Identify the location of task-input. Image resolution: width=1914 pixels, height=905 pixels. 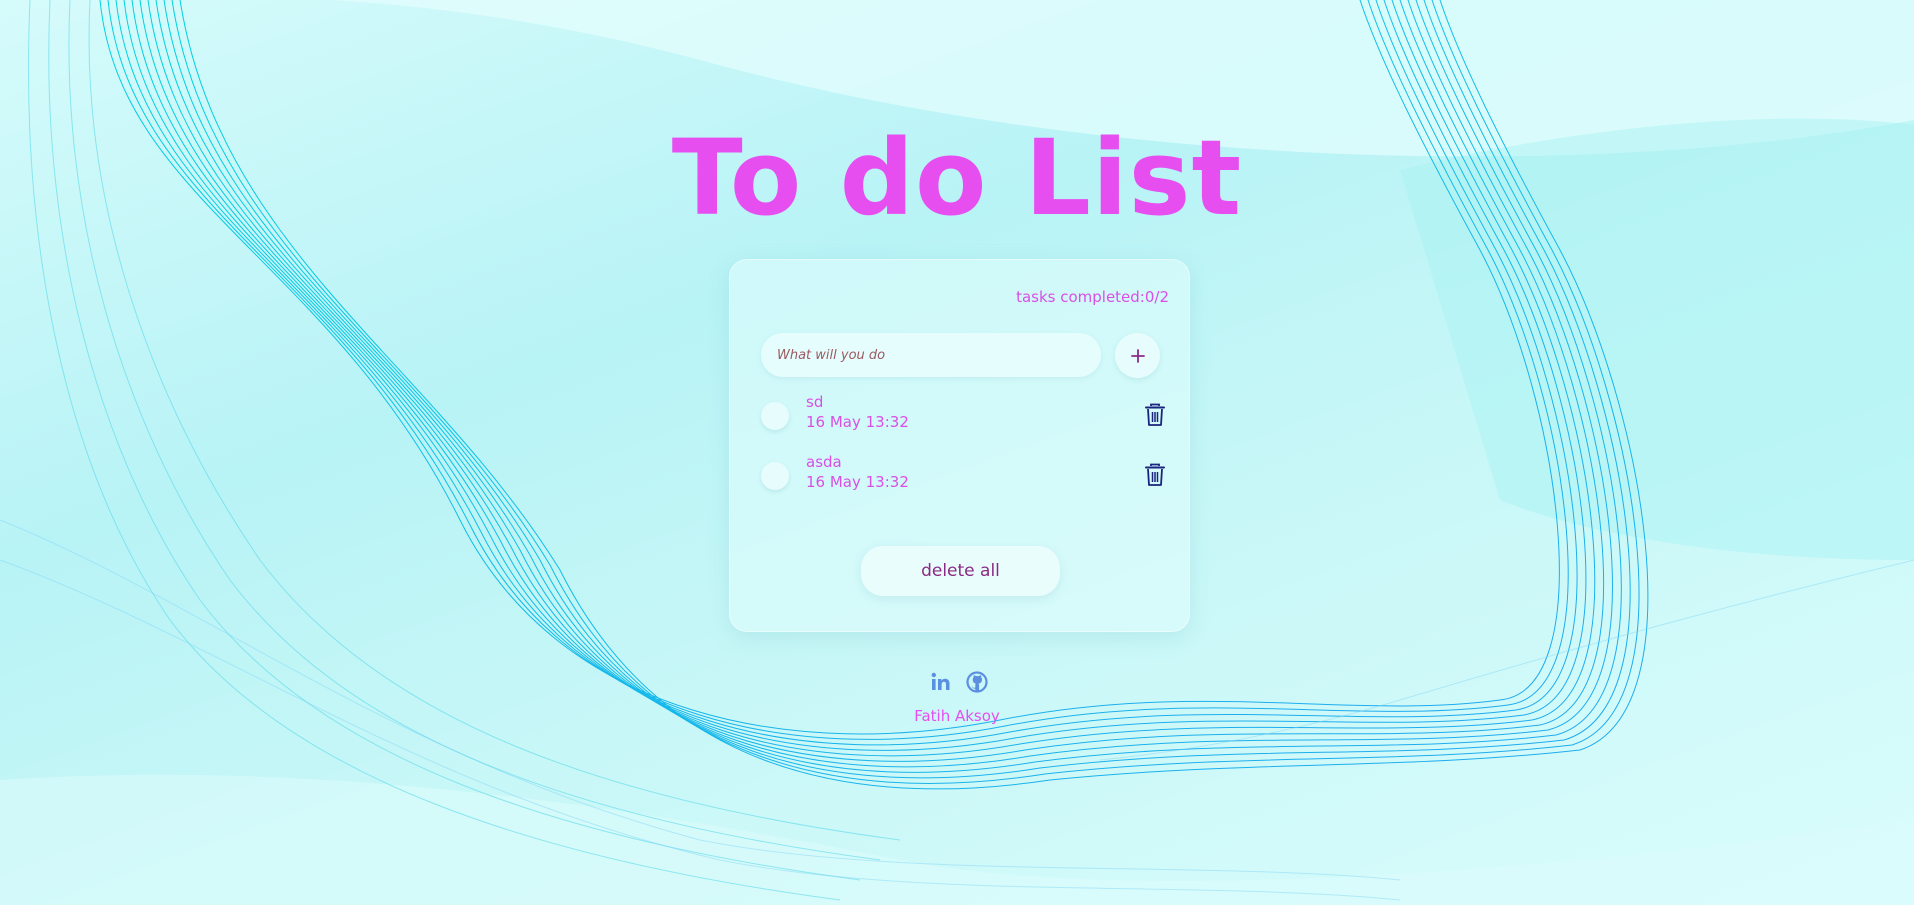
(931, 355).